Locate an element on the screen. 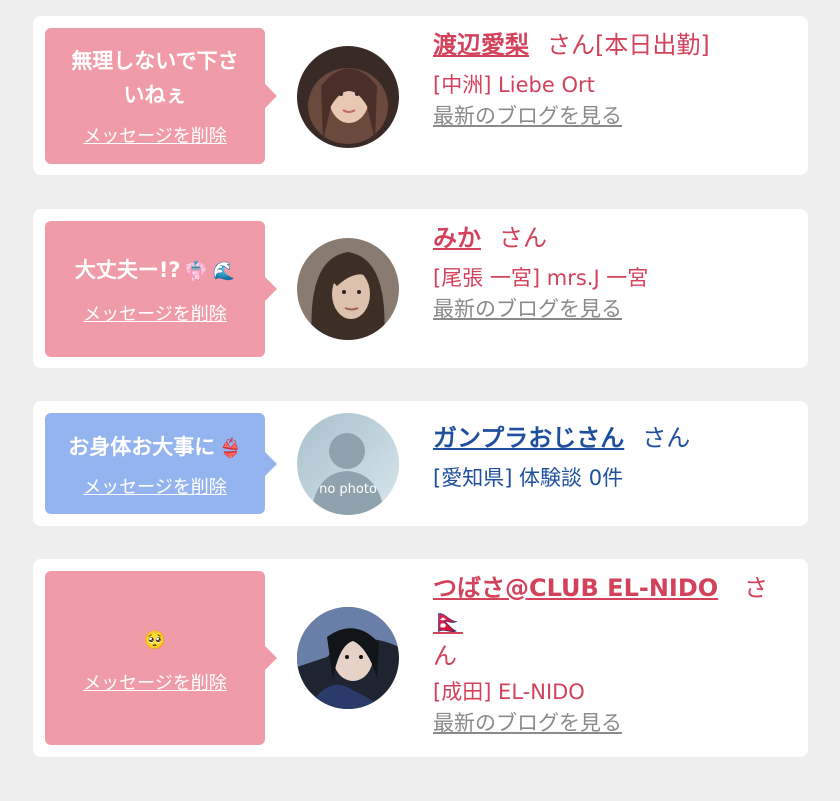 This screenshot has width=840, height=801. profile-name-link: ガンプラおじさん is located at coordinates (528, 438).